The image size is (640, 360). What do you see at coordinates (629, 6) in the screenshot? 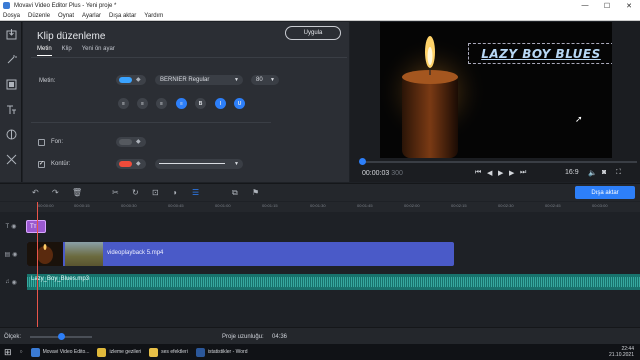
I see `close-button: ✕` at bounding box center [629, 6].